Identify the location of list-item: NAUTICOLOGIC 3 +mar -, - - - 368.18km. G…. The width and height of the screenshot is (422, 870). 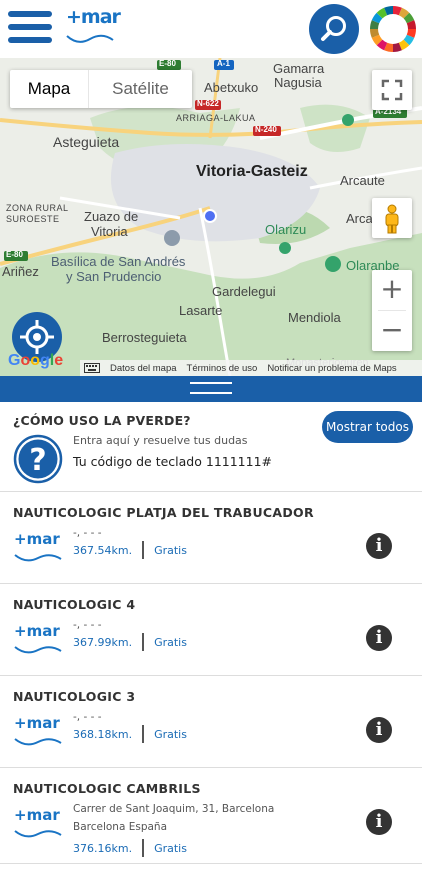
(211, 722).